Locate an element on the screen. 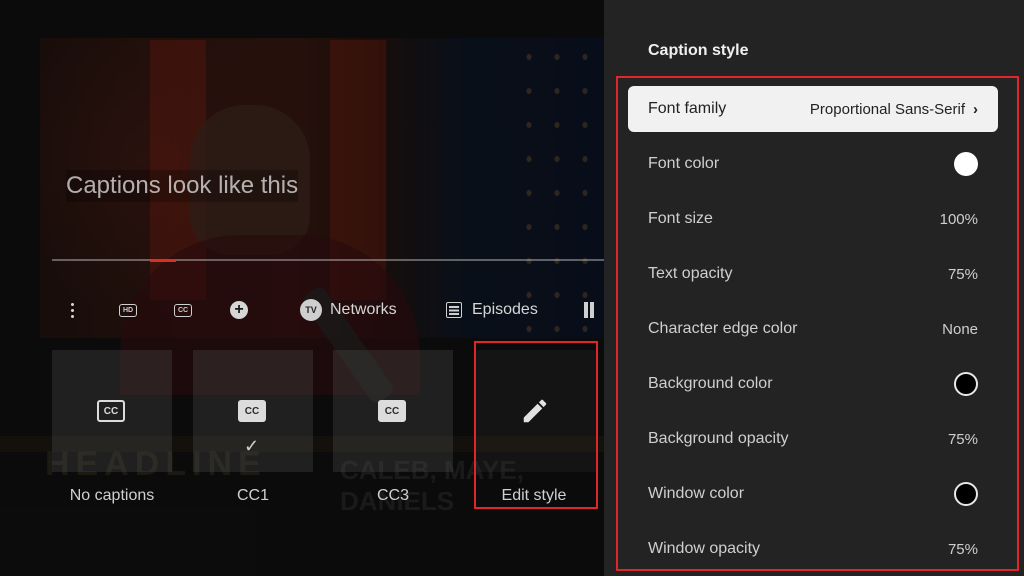  setting-value: 100% is located at coordinates (958, 219).